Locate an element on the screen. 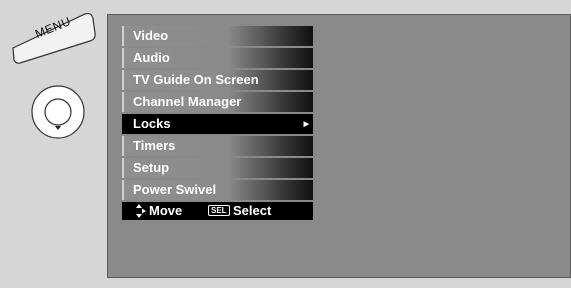 This screenshot has height=288, width=571. menu-item-label: Audio is located at coordinates (151, 57).